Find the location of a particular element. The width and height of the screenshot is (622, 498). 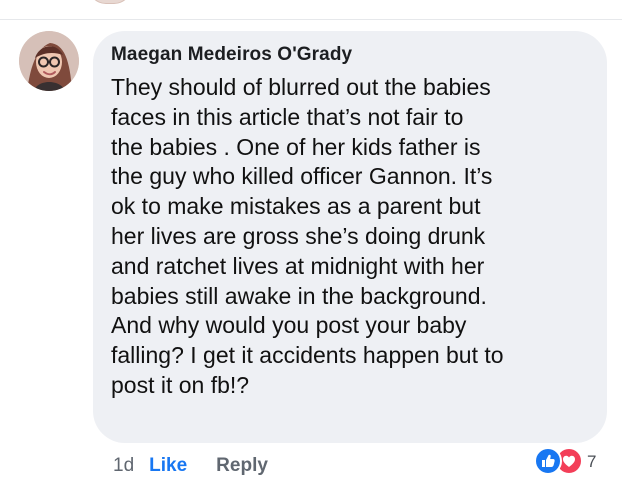

comment-text-line: And why would you post your baby is located at coordinates (289, 325).